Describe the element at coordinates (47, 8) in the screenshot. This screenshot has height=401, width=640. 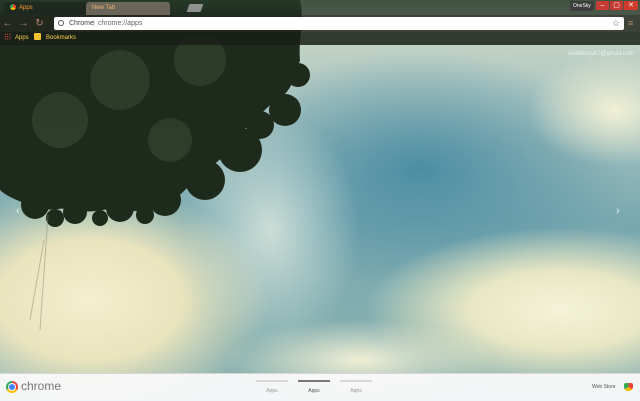
I see `tab-apps: Apps` at that location.